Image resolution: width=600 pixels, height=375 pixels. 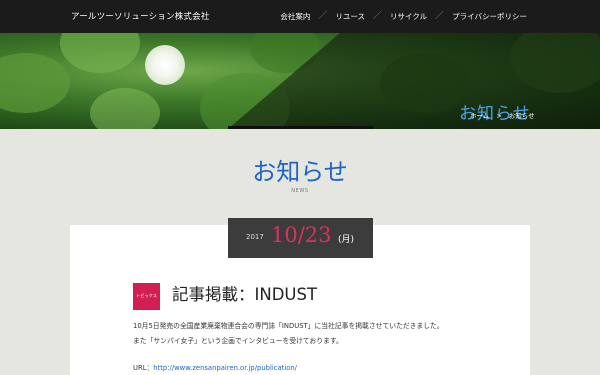 I want to click on category-badge: トピックス, so click(x=146, y=296).